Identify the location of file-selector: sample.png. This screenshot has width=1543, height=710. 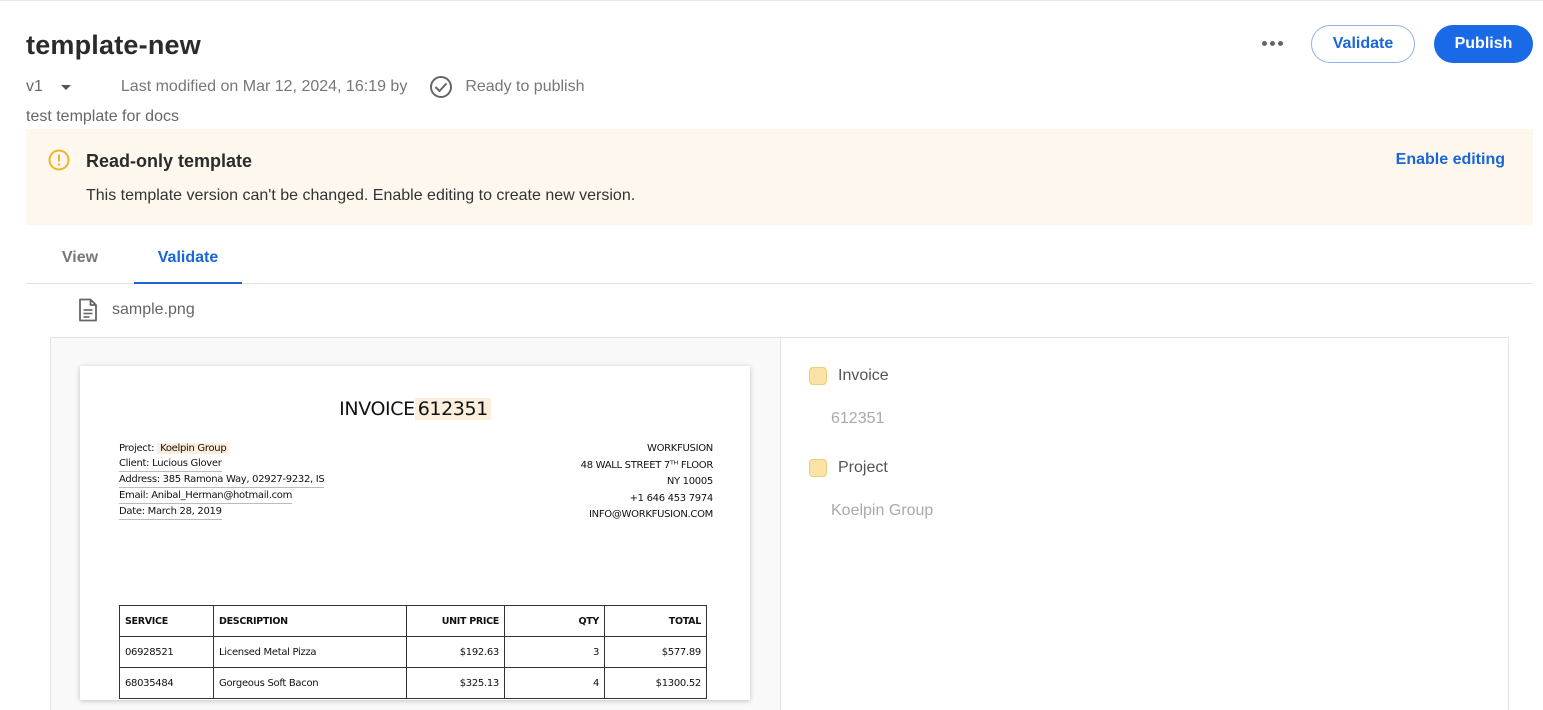
(136, 310).